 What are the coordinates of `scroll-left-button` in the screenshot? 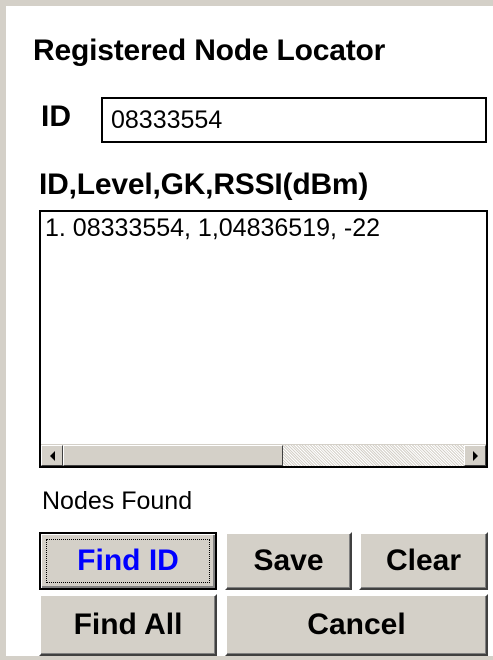 It's located at (52, 455).